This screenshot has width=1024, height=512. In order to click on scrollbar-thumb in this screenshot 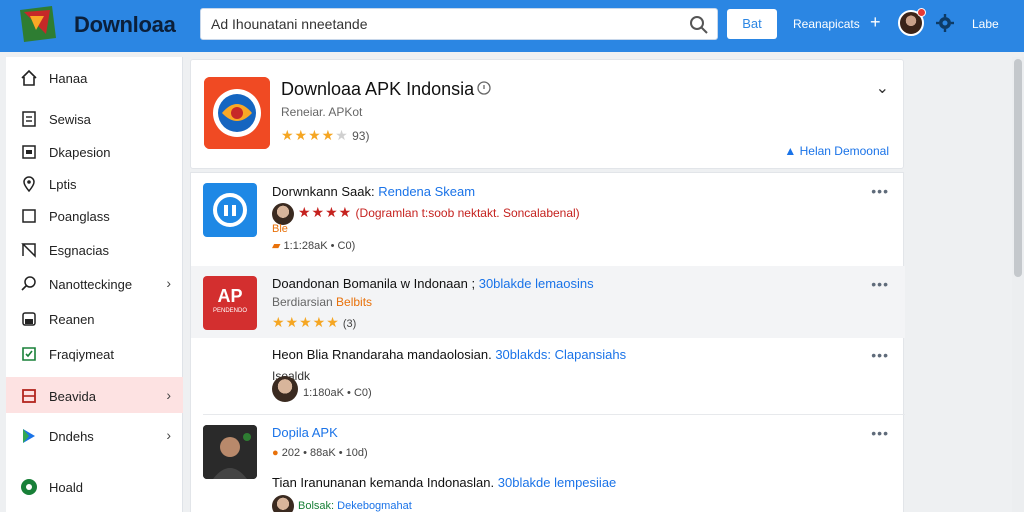, I will do `click(1018, 168)`.